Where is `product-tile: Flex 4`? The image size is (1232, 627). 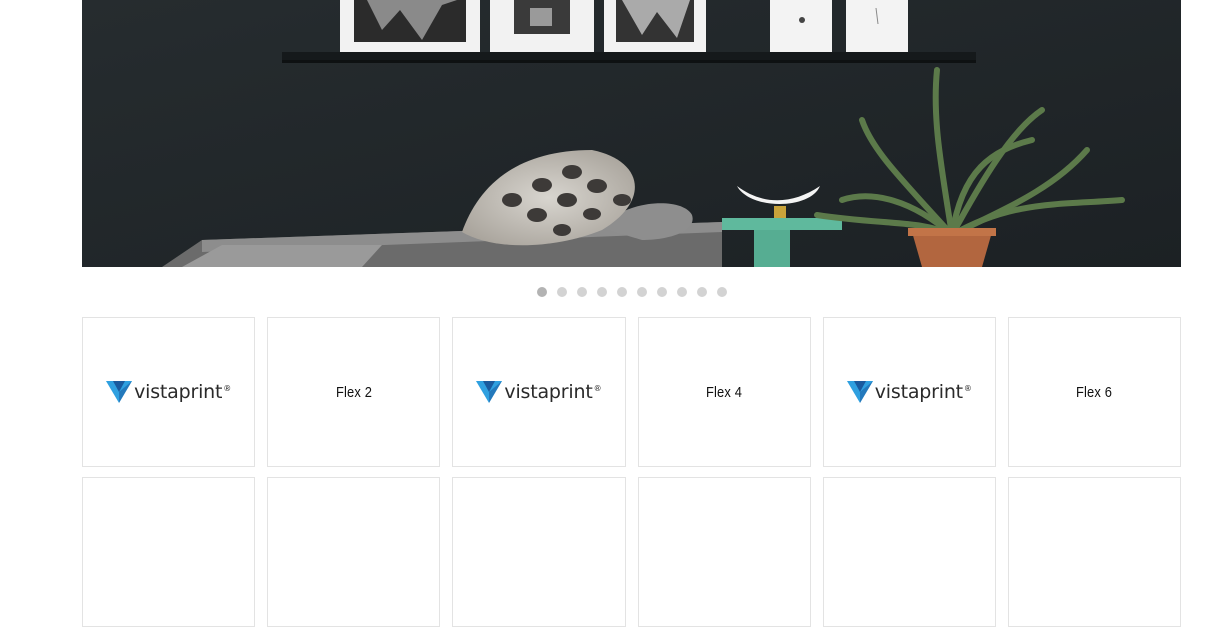 product-tile: Flex 4 is located at coordinates (724, 392).